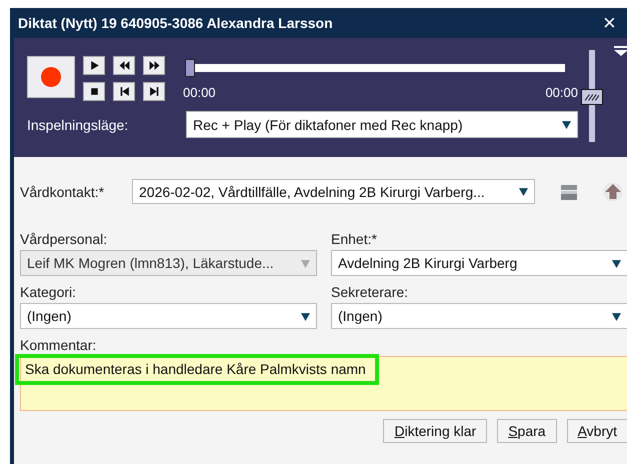 The height and width of the screenshot is (464, 627). Describe the element at coordinates (592, 97) in the screenshot. I see `volume-slider` at that location.